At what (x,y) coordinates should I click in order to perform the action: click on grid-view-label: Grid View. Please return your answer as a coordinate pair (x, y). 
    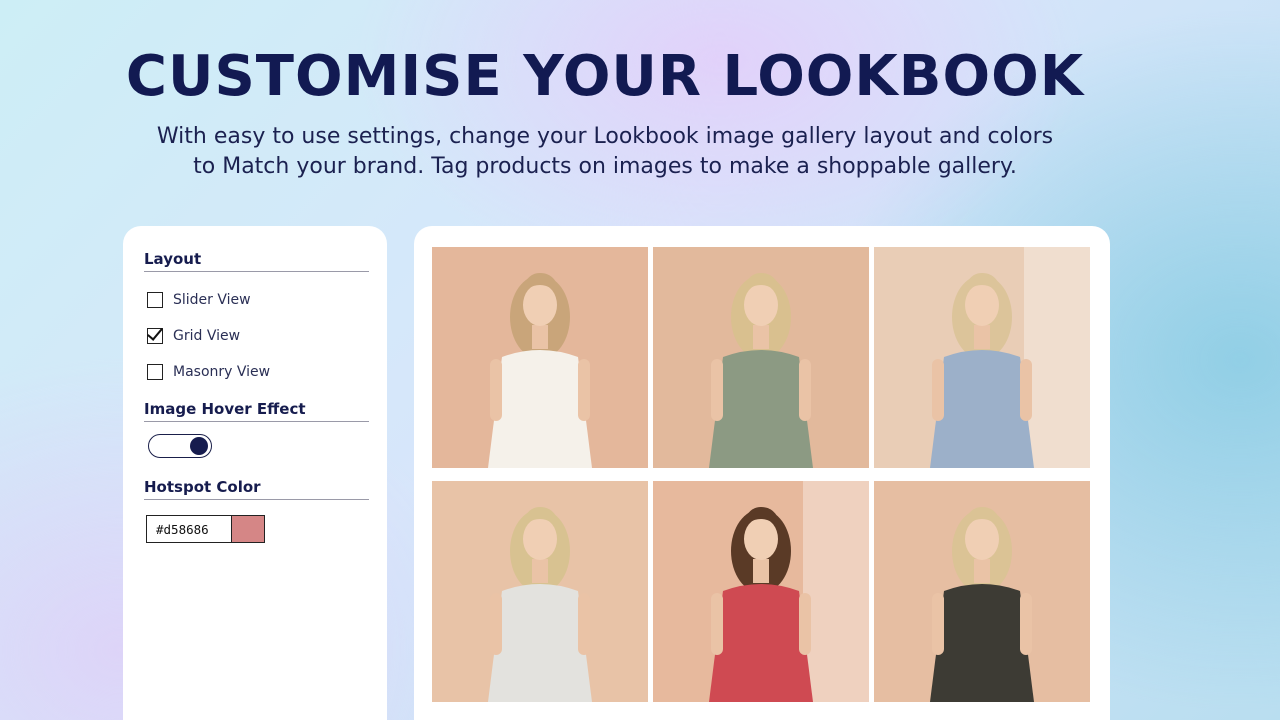
    Looking at the image, I should click on (207, 336).